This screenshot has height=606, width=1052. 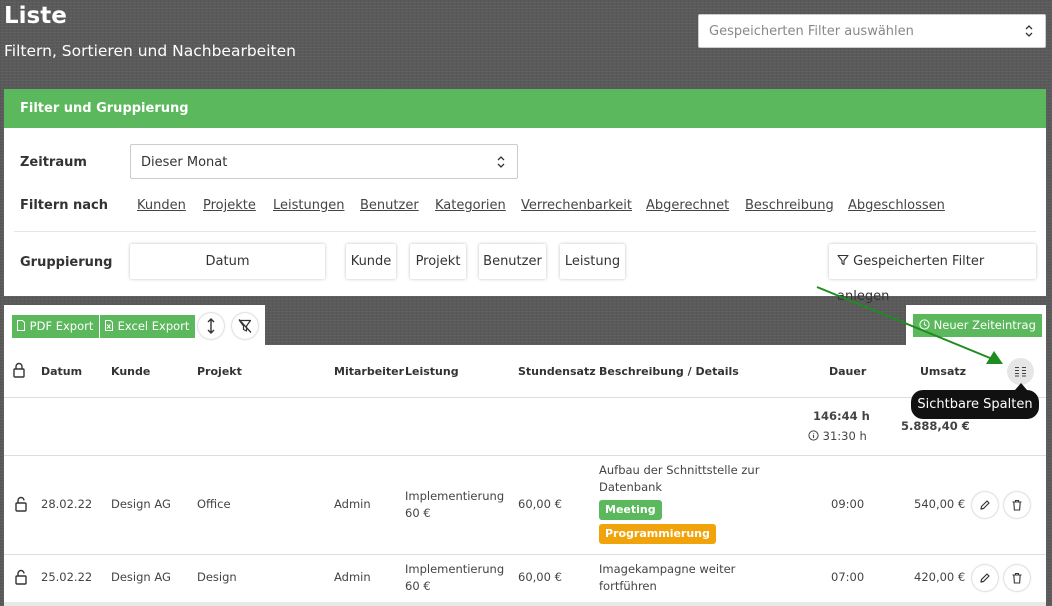 I want to click on file-pdf-icon, so click(x=21, y=325).